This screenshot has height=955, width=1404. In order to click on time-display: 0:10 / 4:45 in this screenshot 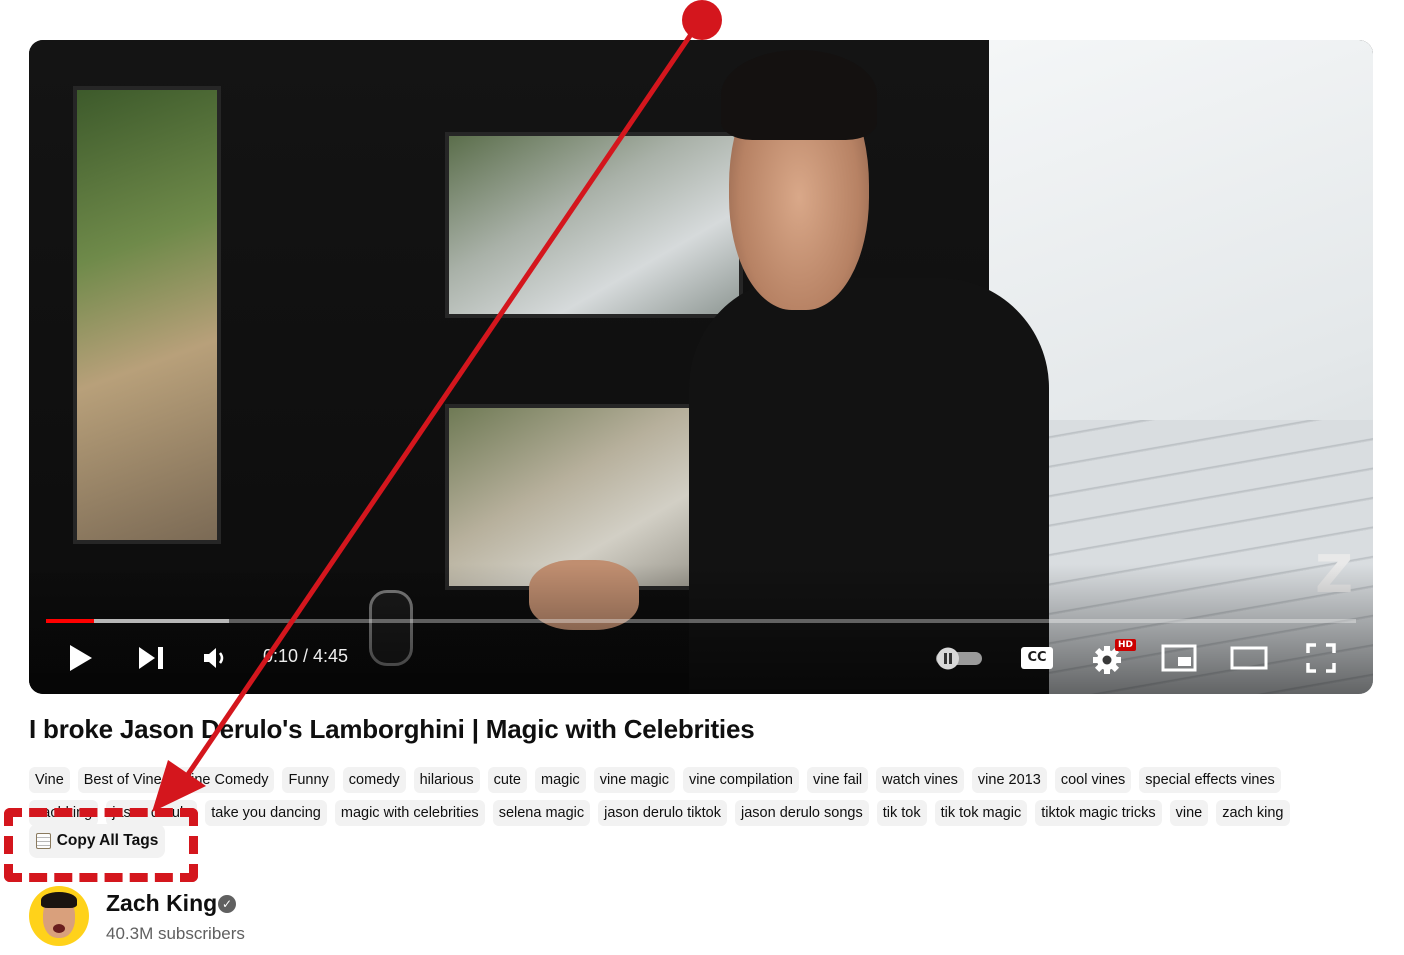, I will do `click(306, 656)`.